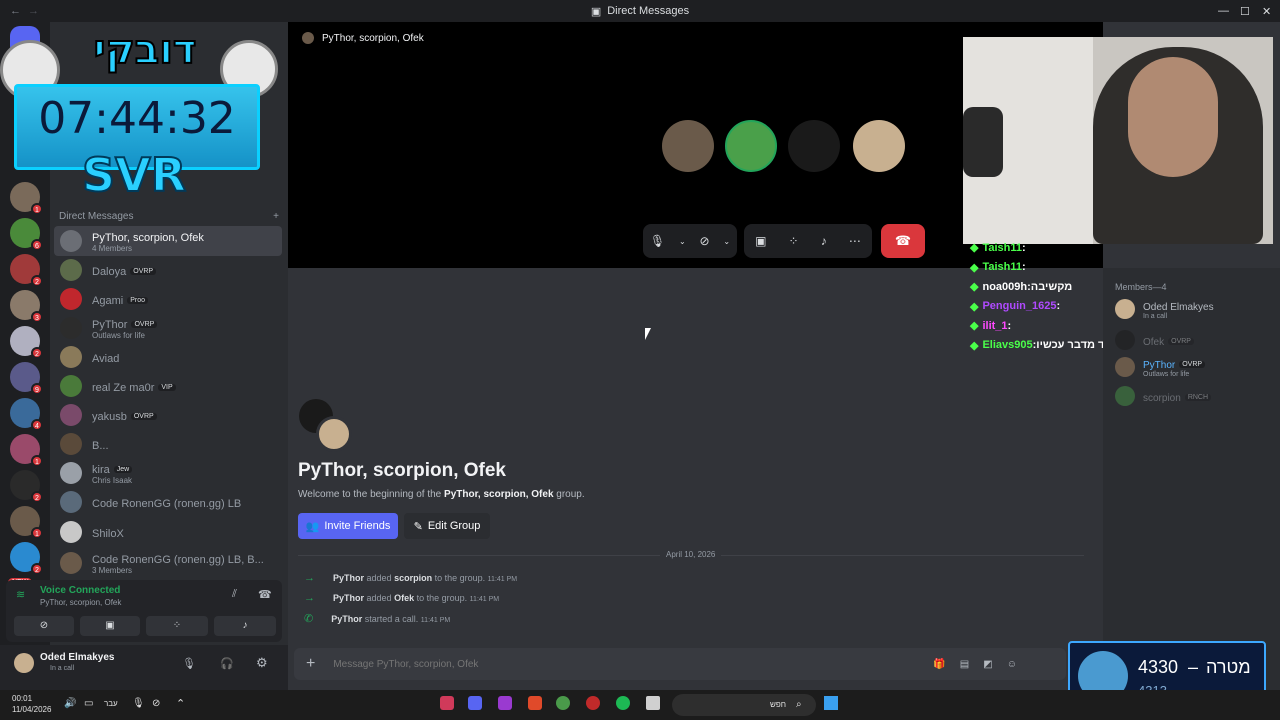 The height and width of the screenshot is (720, 1280). What do you see at coordinates (168, 386) in the screenshot?
I see `dm-item: real Ze ma0r VIP` at bounding box center [168, 386].